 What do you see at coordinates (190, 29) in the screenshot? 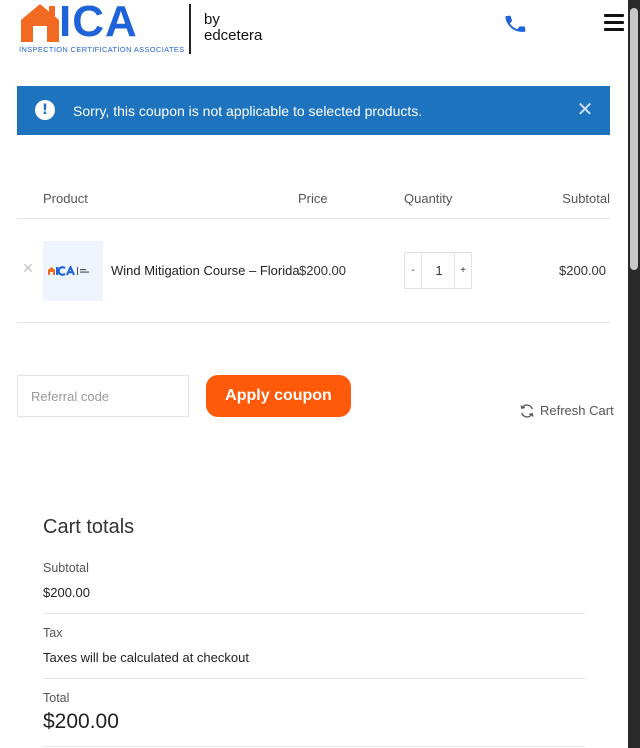
I see `logo-divider` at bounding box center [190, 29].